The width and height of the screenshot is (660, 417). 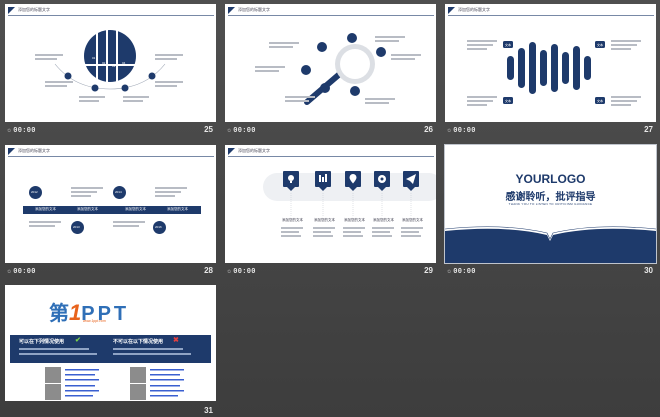 I want to click on year-label: 2013, so click(x=76, y=227).